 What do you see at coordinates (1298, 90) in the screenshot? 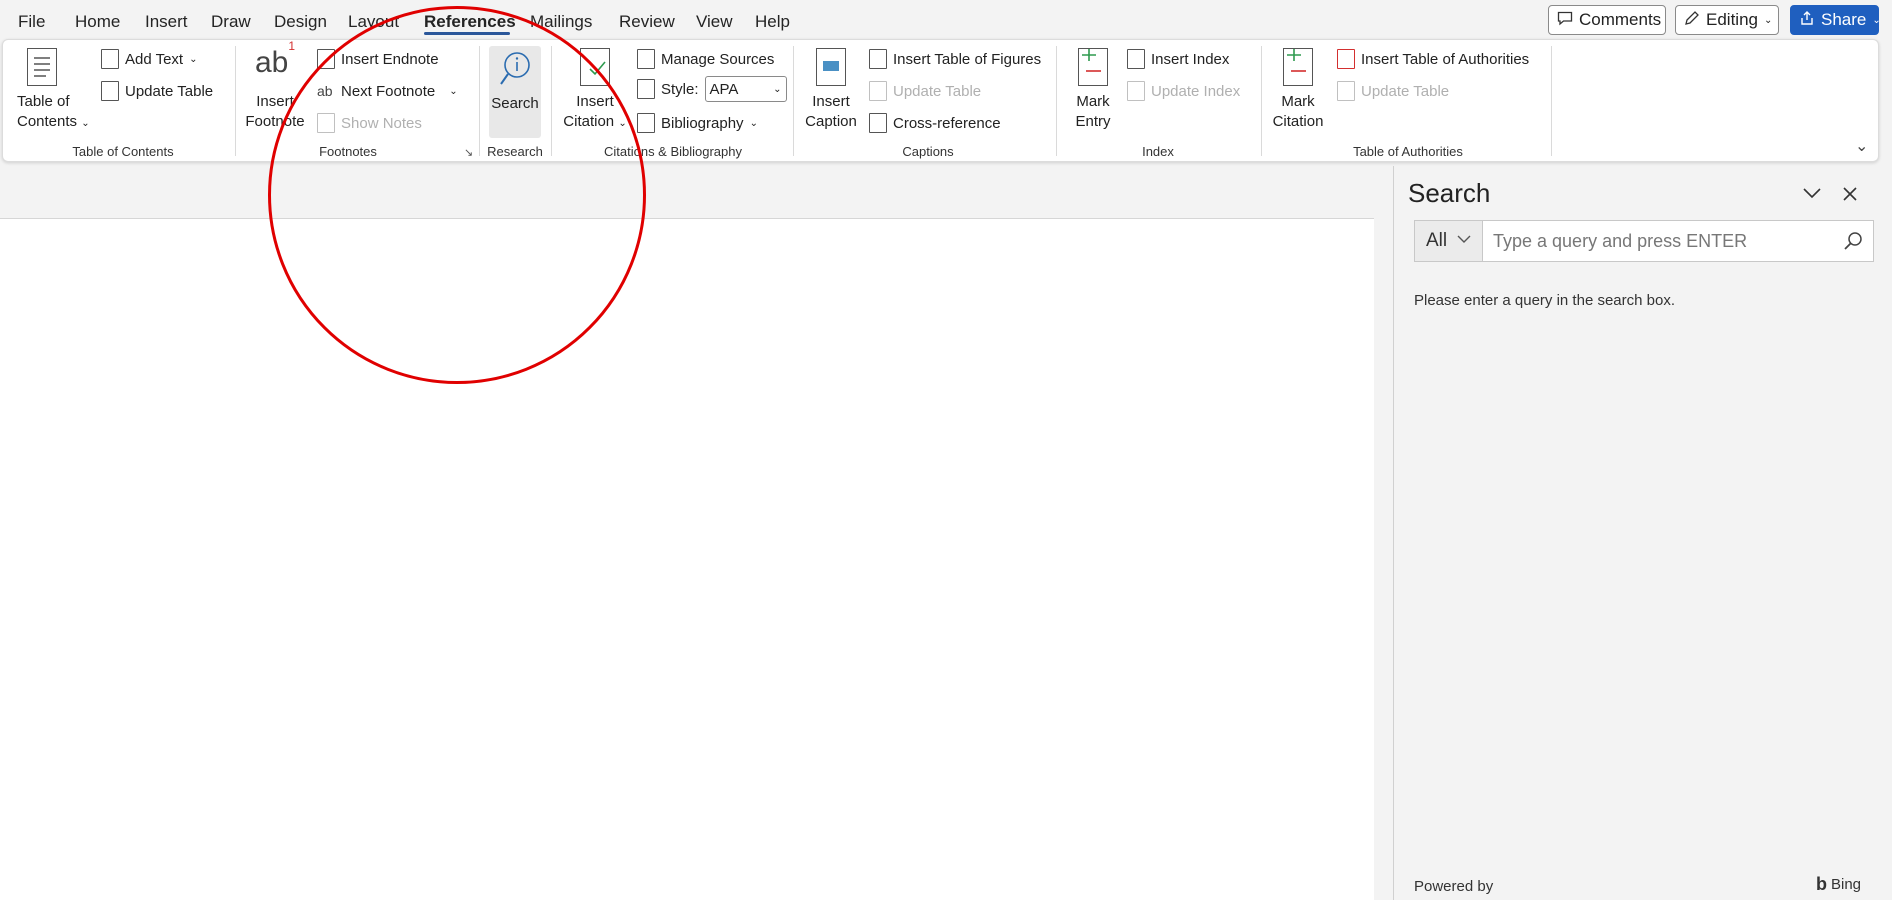
I see `mark-citation-button: Mark Citation` at bounding box center [1298, 90].